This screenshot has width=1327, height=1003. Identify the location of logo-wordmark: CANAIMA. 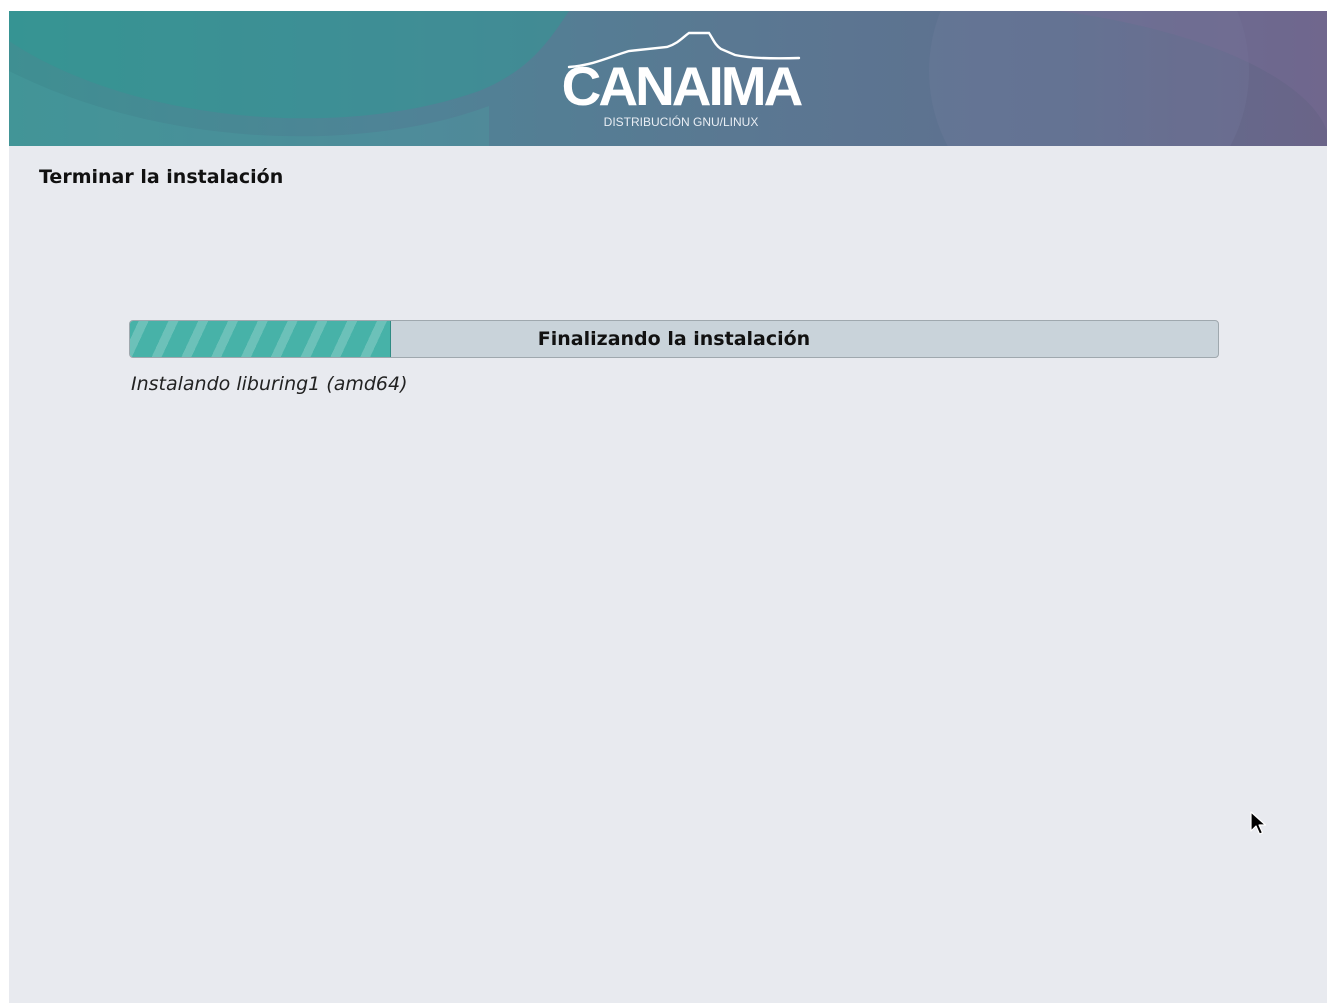
(682, 86).